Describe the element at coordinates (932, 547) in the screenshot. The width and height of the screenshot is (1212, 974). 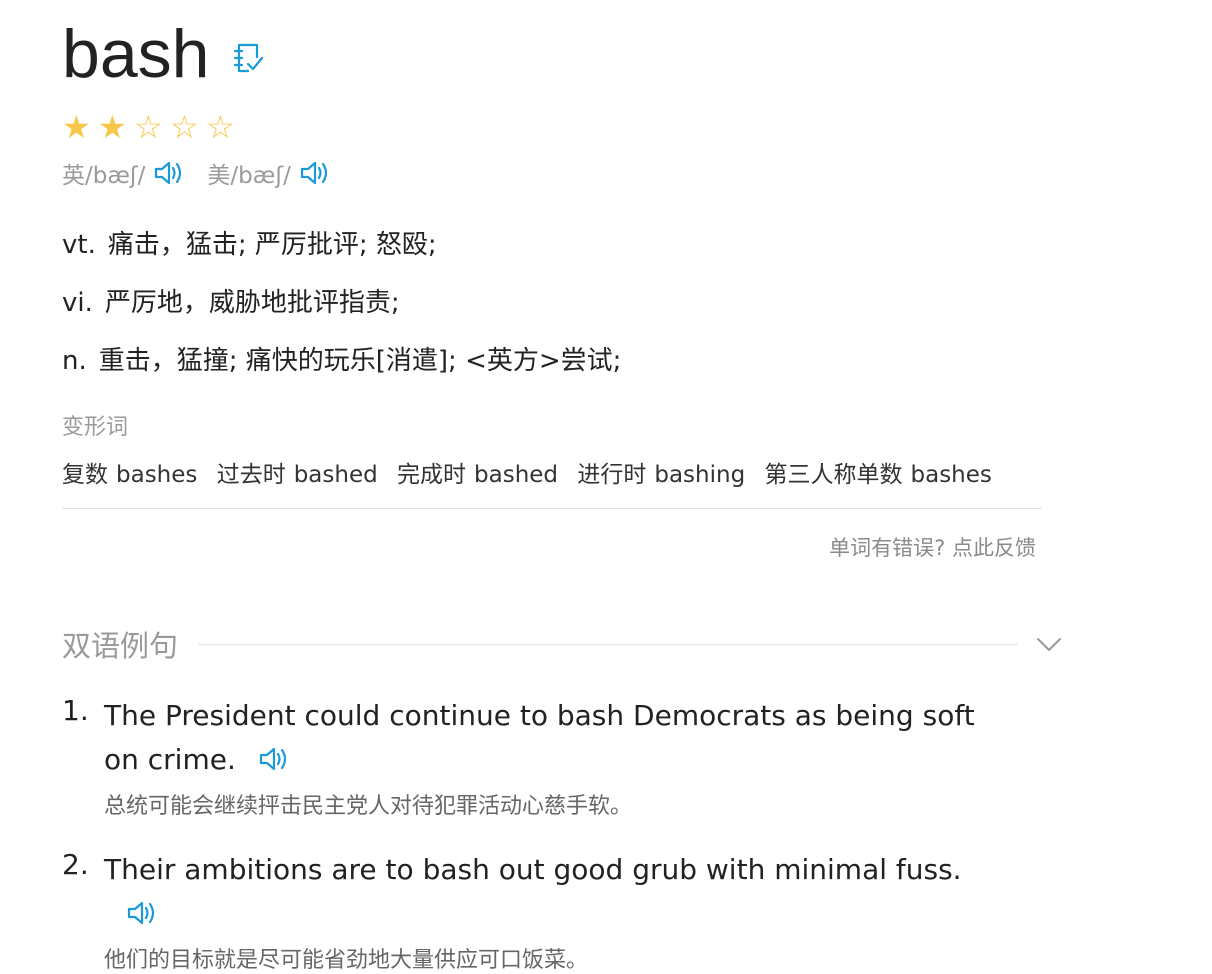
I see `feedback-link: 单词有错误? 点此反馈` at that location.